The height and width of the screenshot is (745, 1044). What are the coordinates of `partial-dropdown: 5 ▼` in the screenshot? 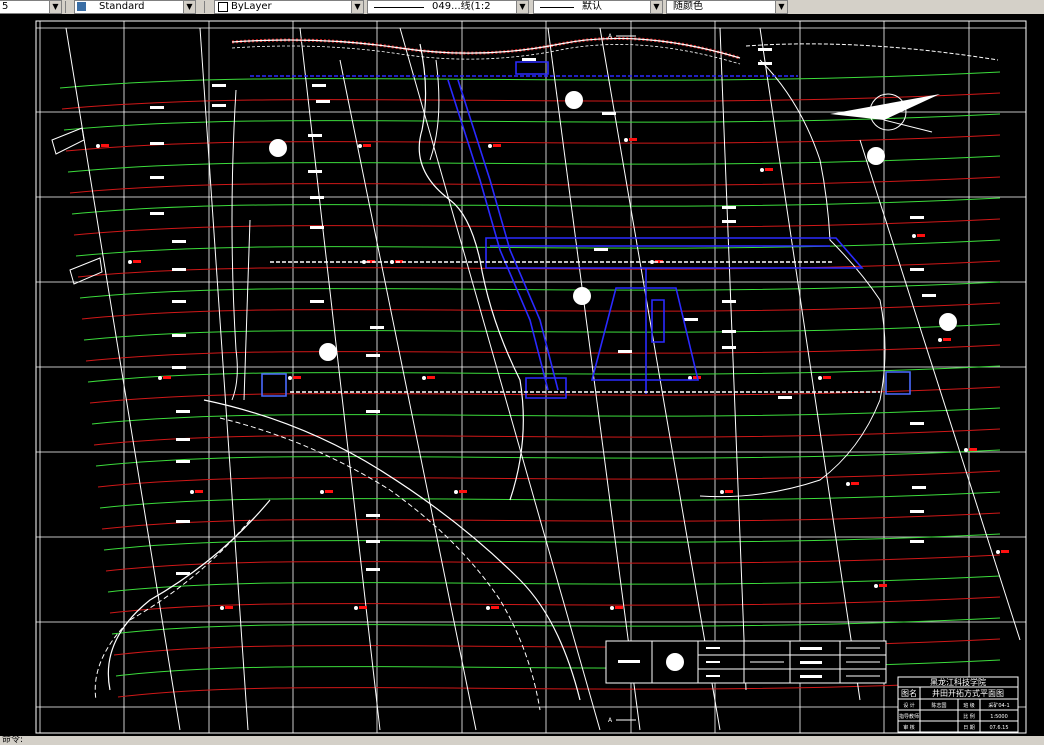 It's located at (31, 7).